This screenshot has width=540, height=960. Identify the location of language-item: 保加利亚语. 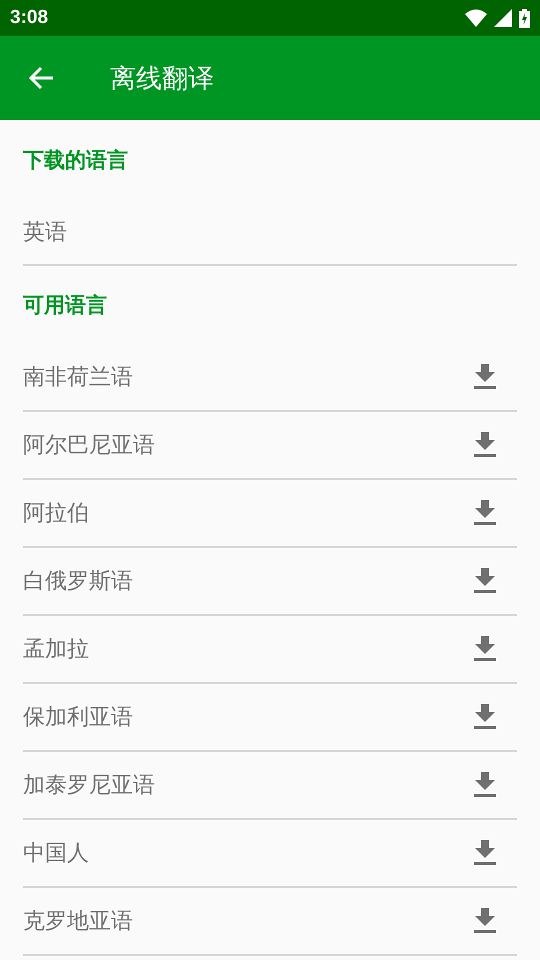
(78, 717).